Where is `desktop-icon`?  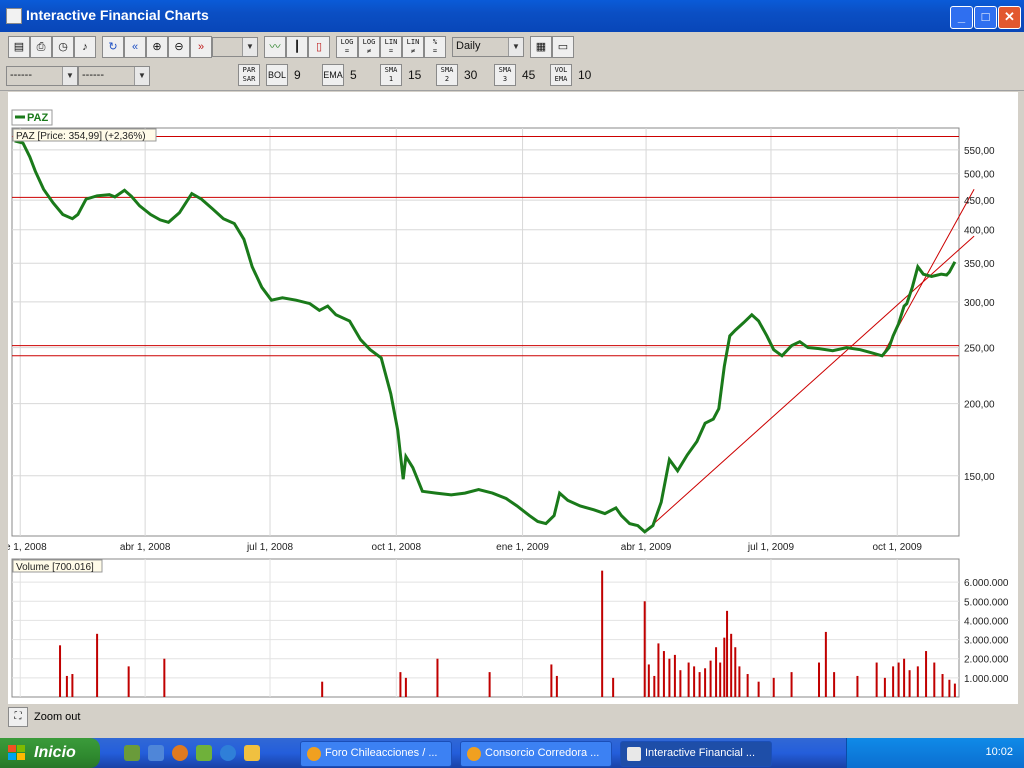
desktop-icon is located at coordinates (132, 753).